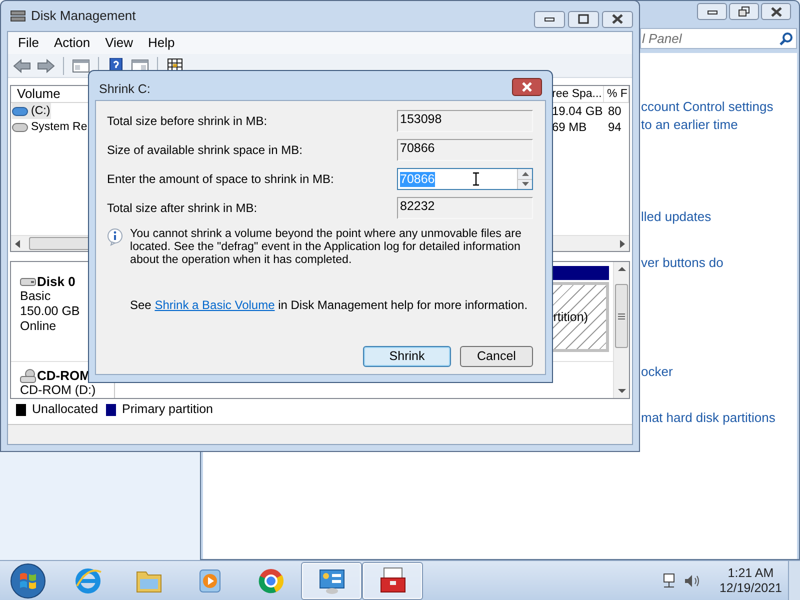 This screenshot has height=600, width=800. Describe the element at coordinates (577, 111) in the screenshot. I see `table-cell-text: 19.04 GB` at that location.